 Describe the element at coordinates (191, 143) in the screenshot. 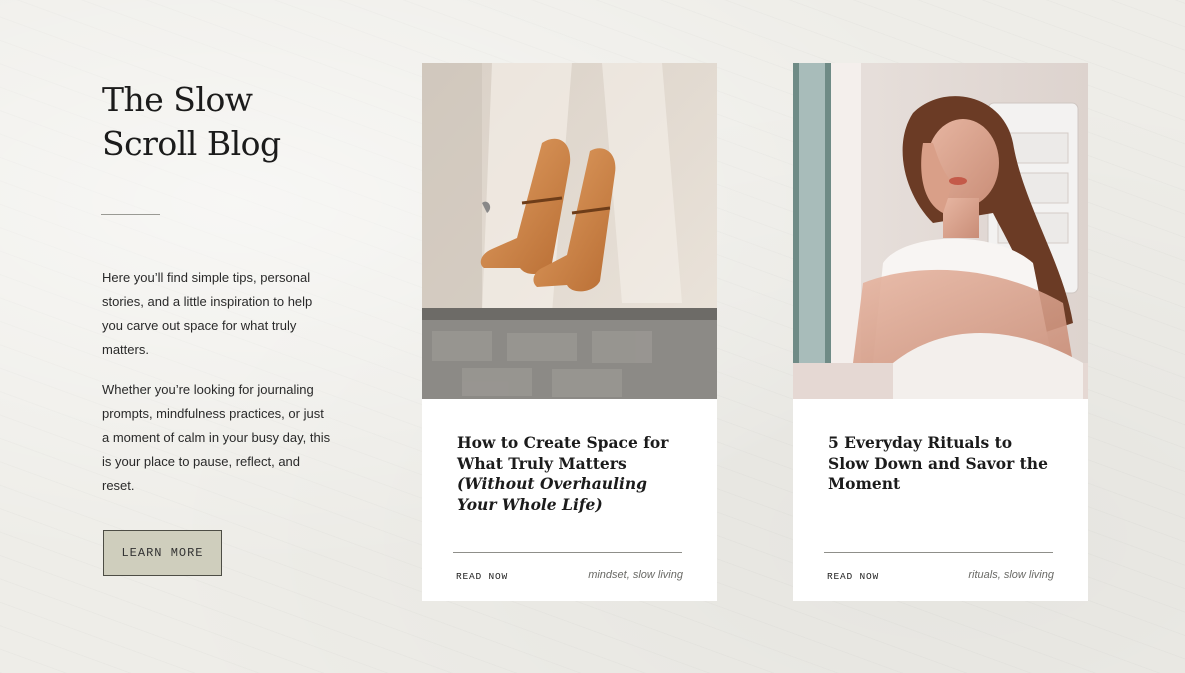

I see `title-line-2: Scroll Blog` at that location.